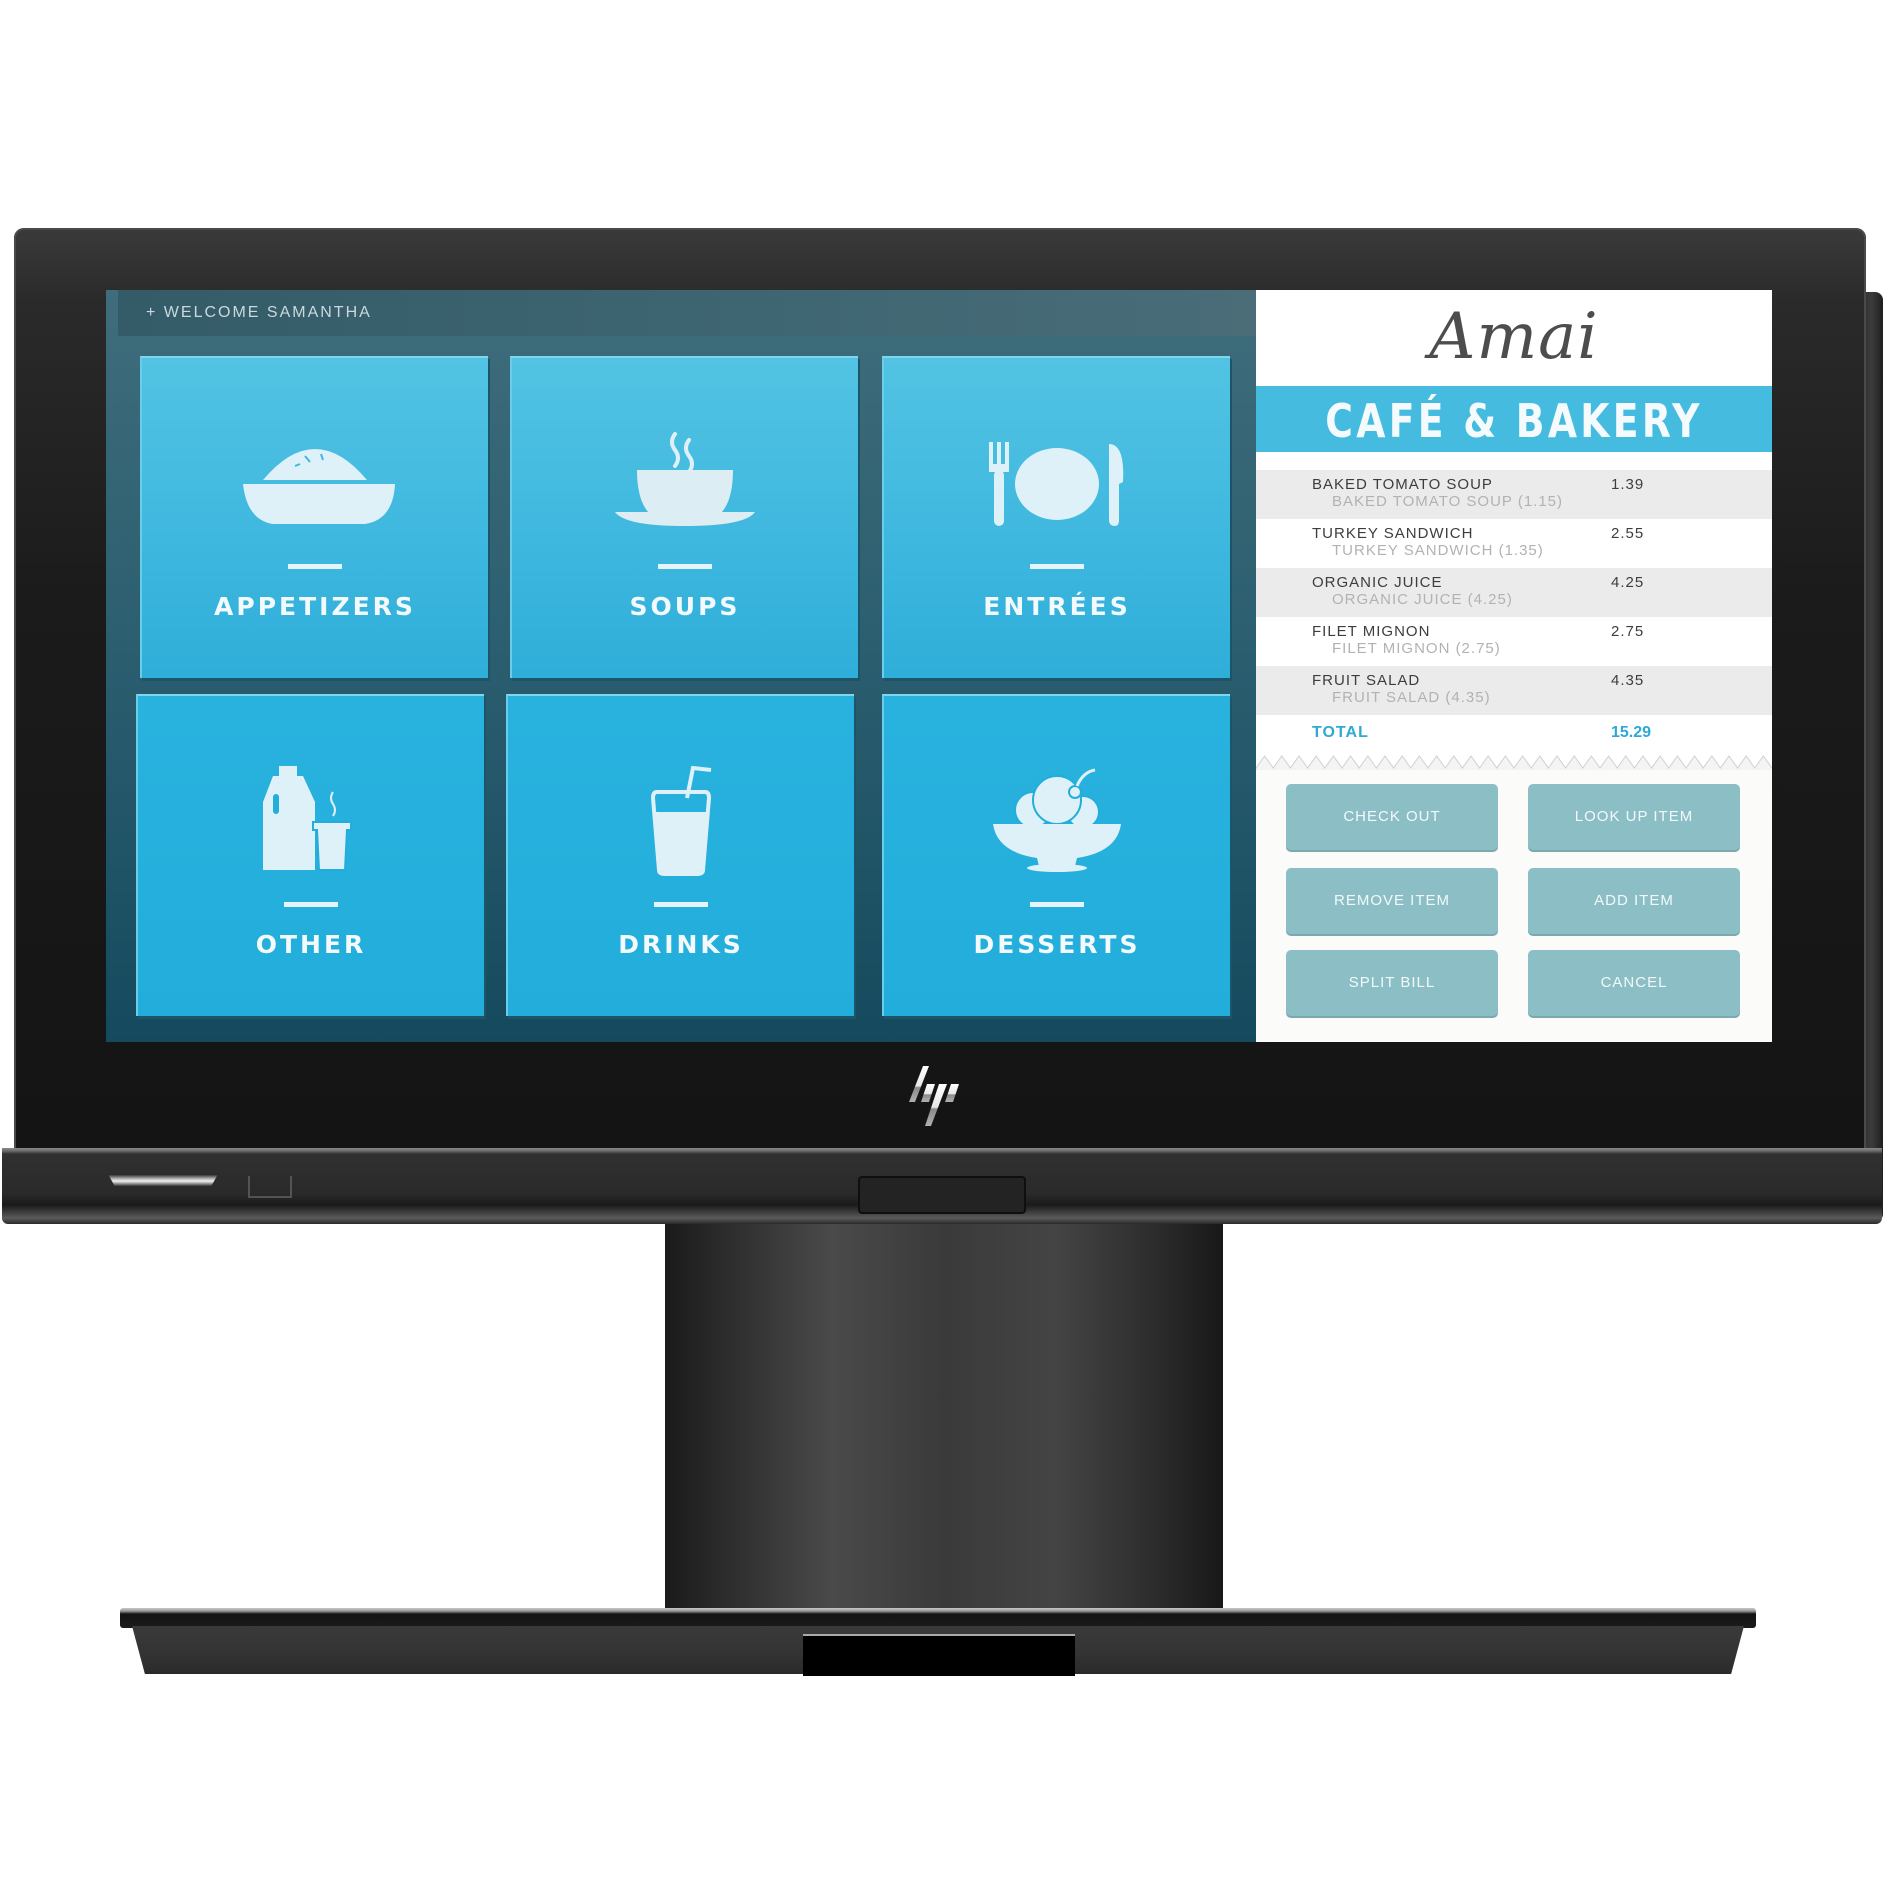  I want to click on milk-jug-coffee-icon, so click(311, 821).